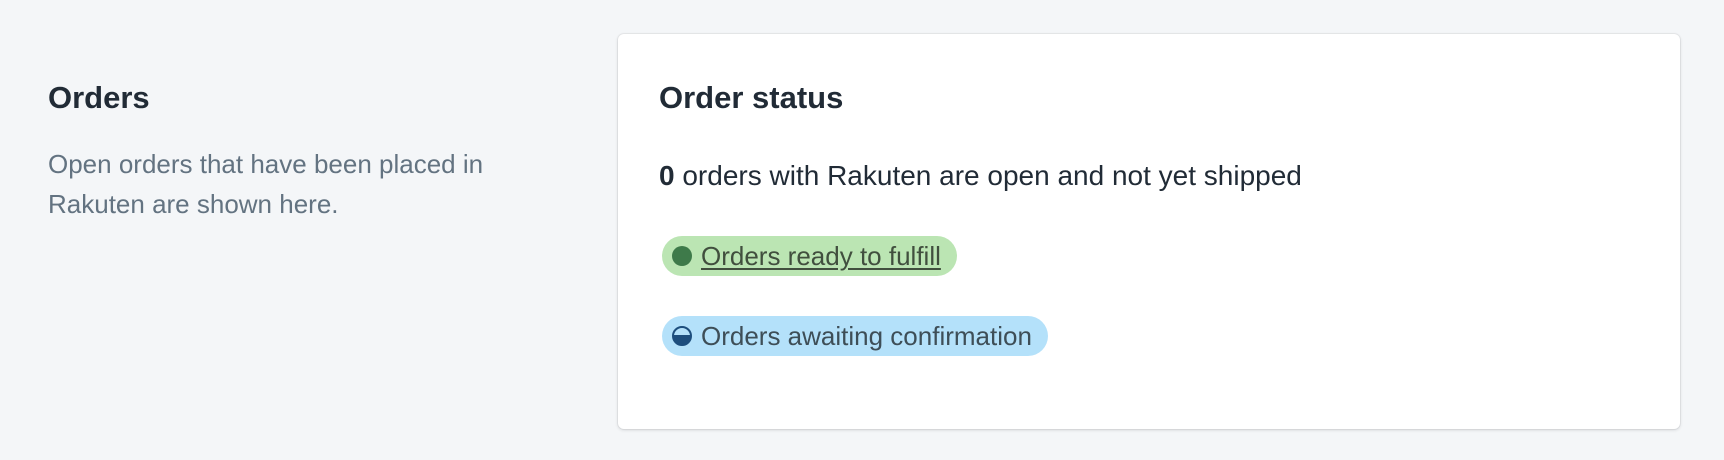 This screenshot has width=1724, height=460. I want to click on partial-progress-icon, so click(682, 336).